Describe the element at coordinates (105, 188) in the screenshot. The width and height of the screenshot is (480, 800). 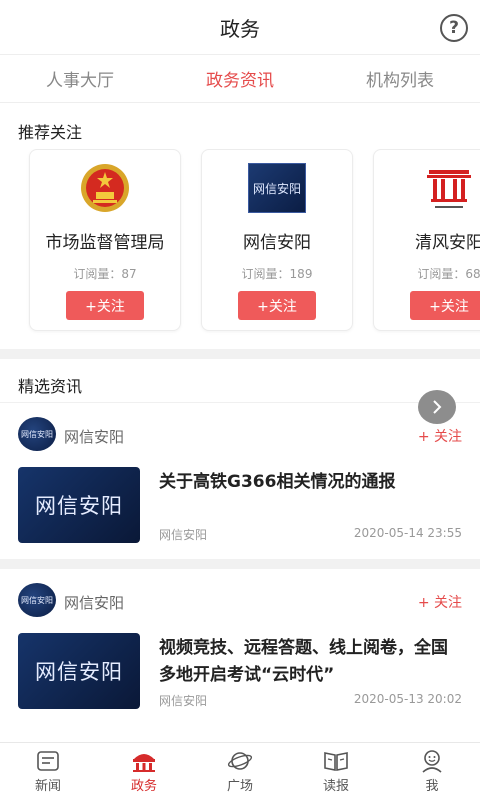
I see `national-emblem-icon` at that location.